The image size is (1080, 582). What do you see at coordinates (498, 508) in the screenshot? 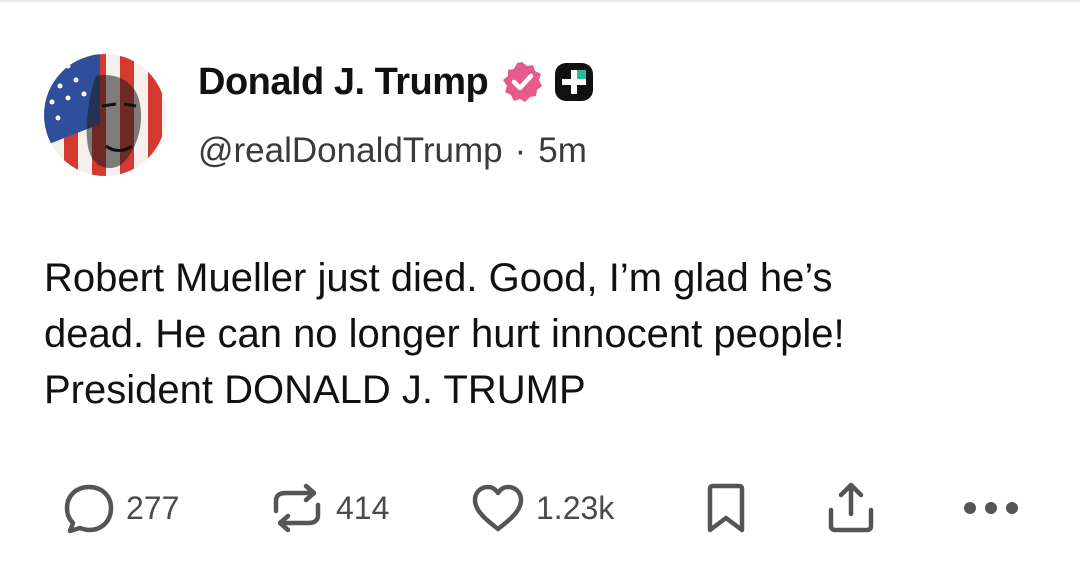
I see `heart-icon` at bounding box center [498, 508].